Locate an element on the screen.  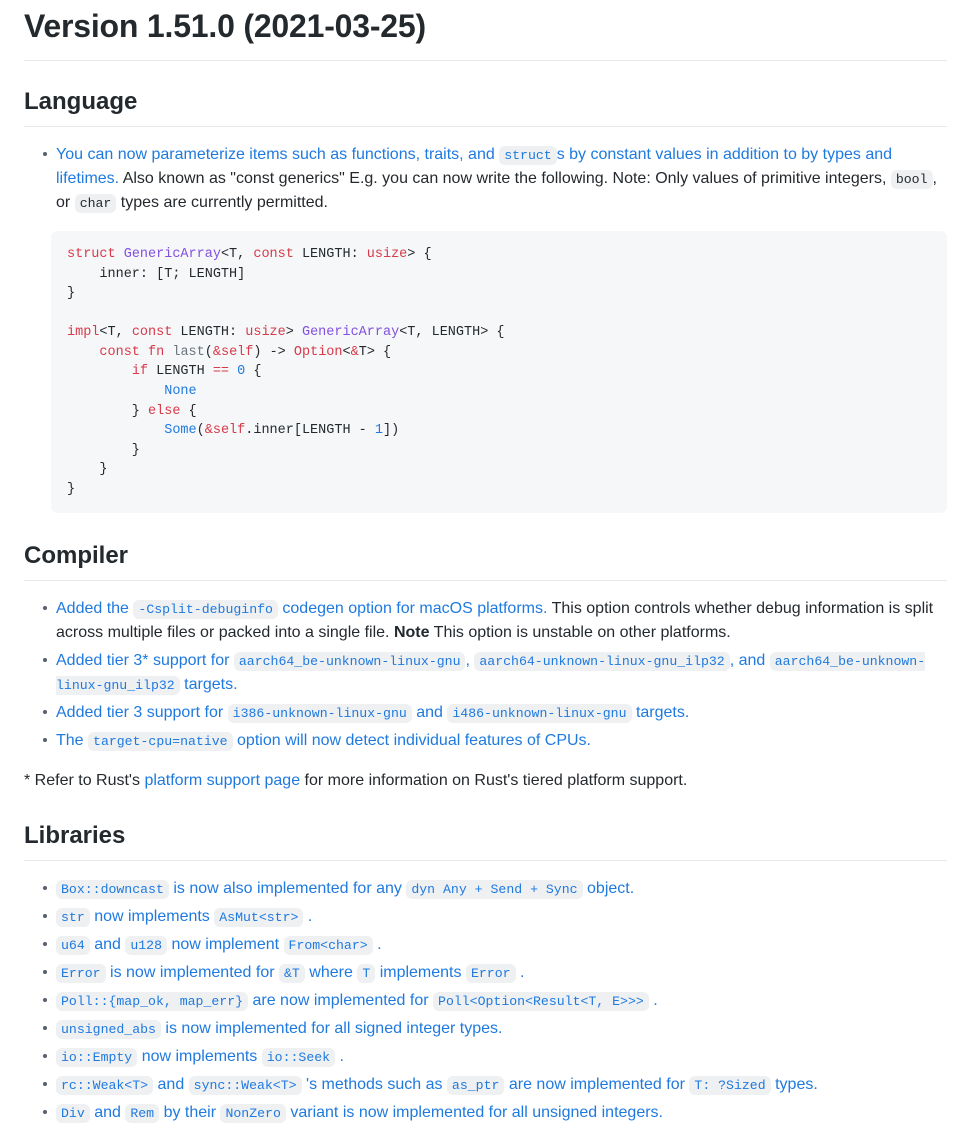
inline-code-target-cpu-native: target-cpu=native is located at coordinates (160, 742).